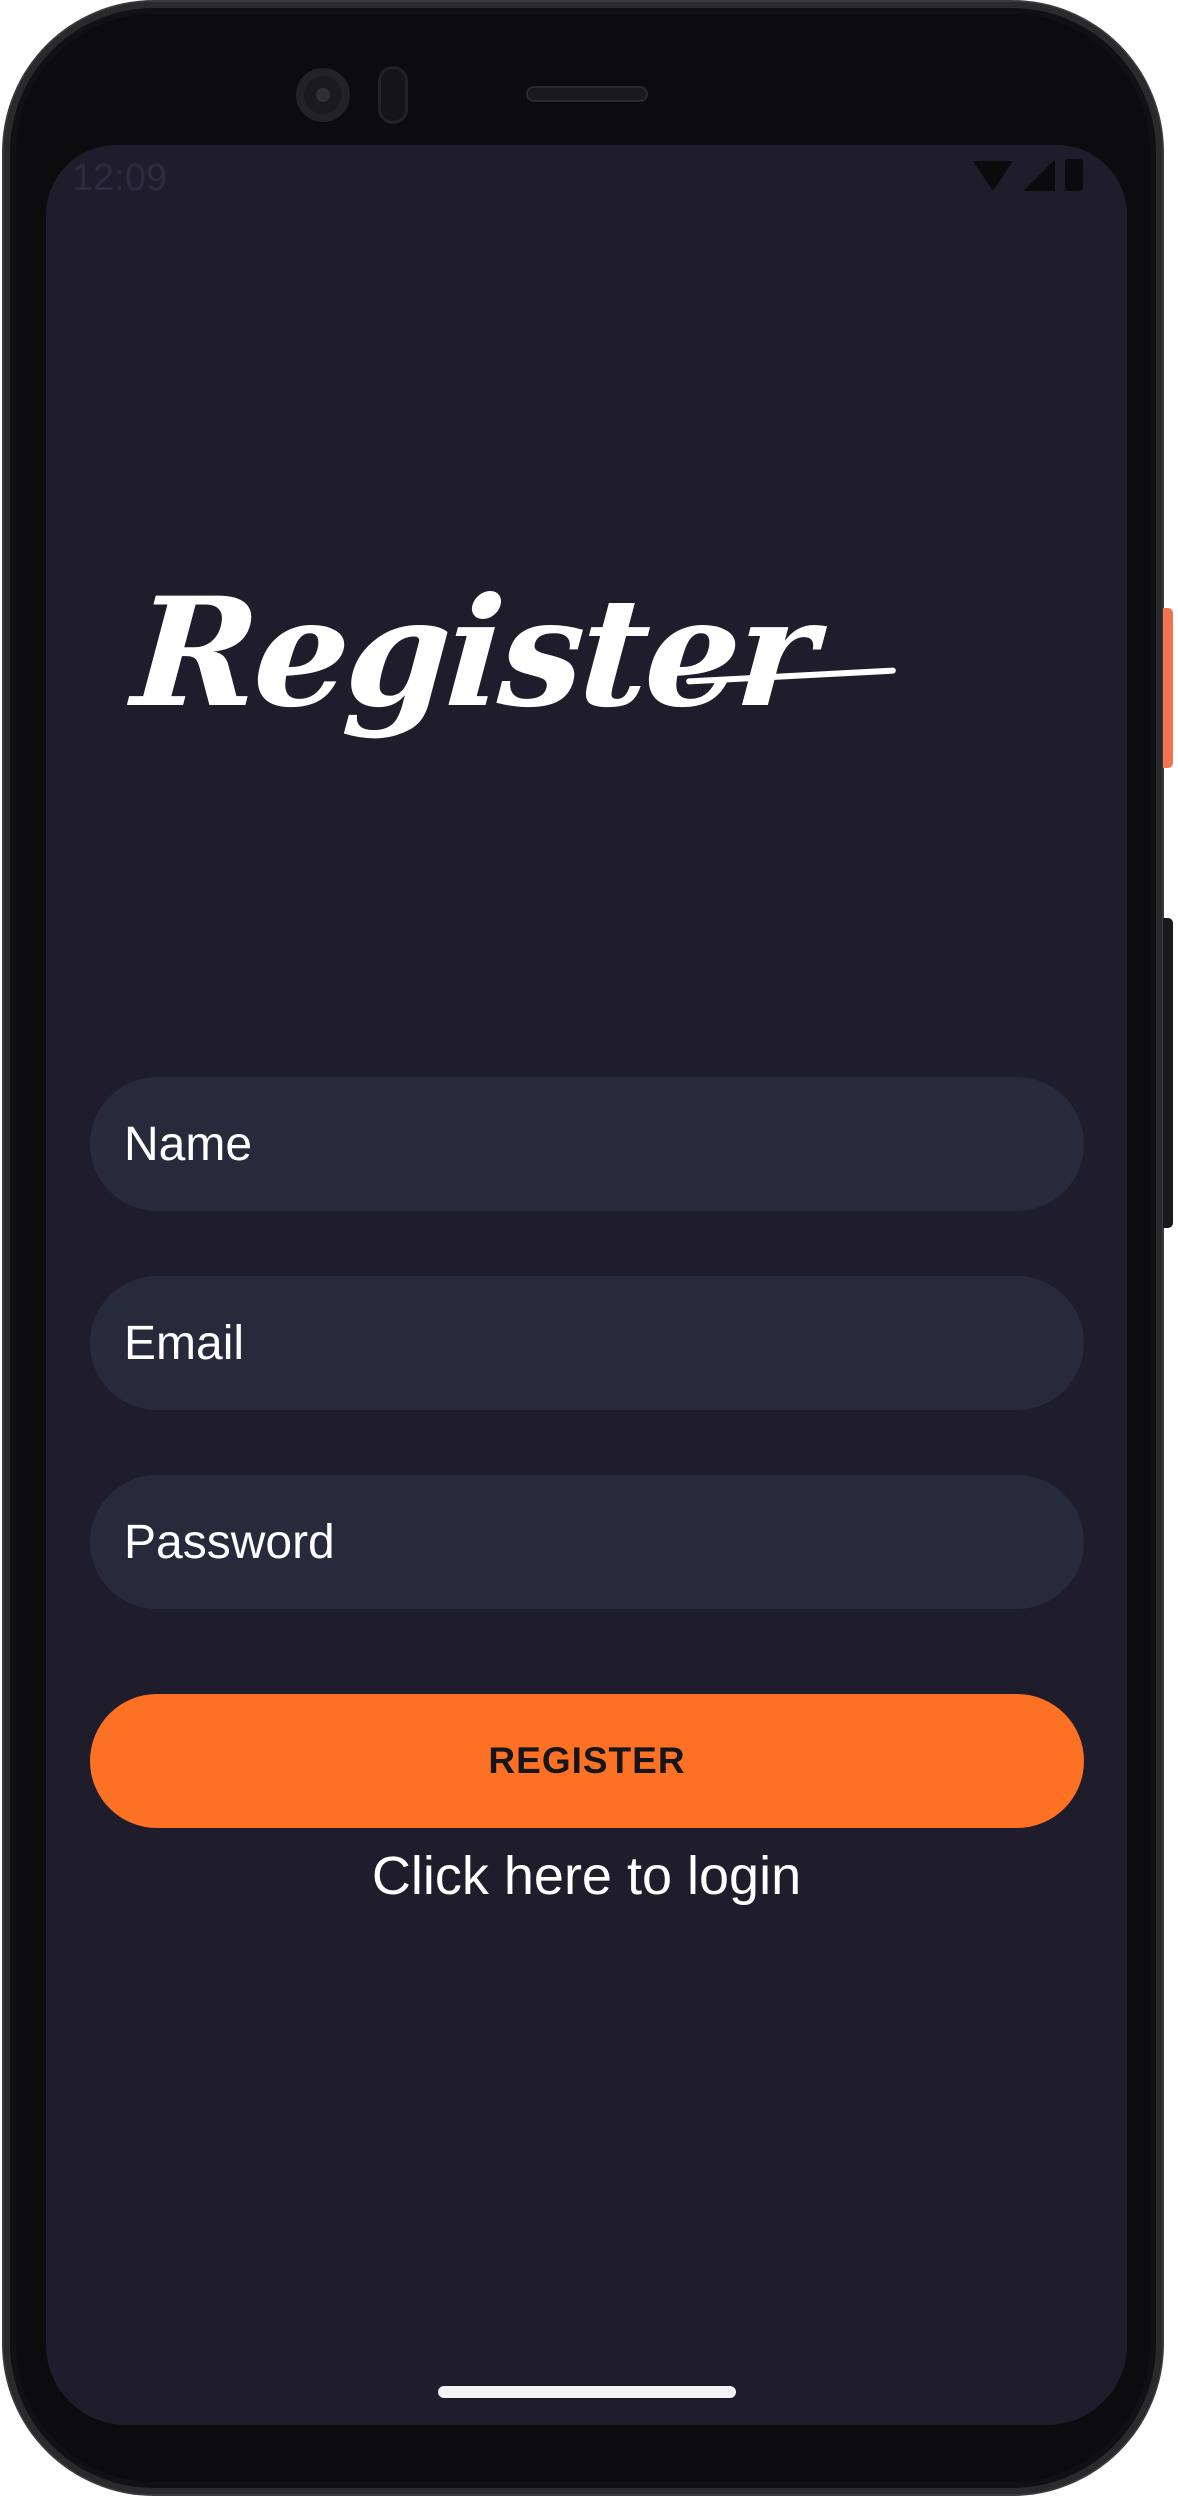 Image resolution: width=1178 pixels, height=2498 pixels. I want to click on email-field, so click(587, 1343).